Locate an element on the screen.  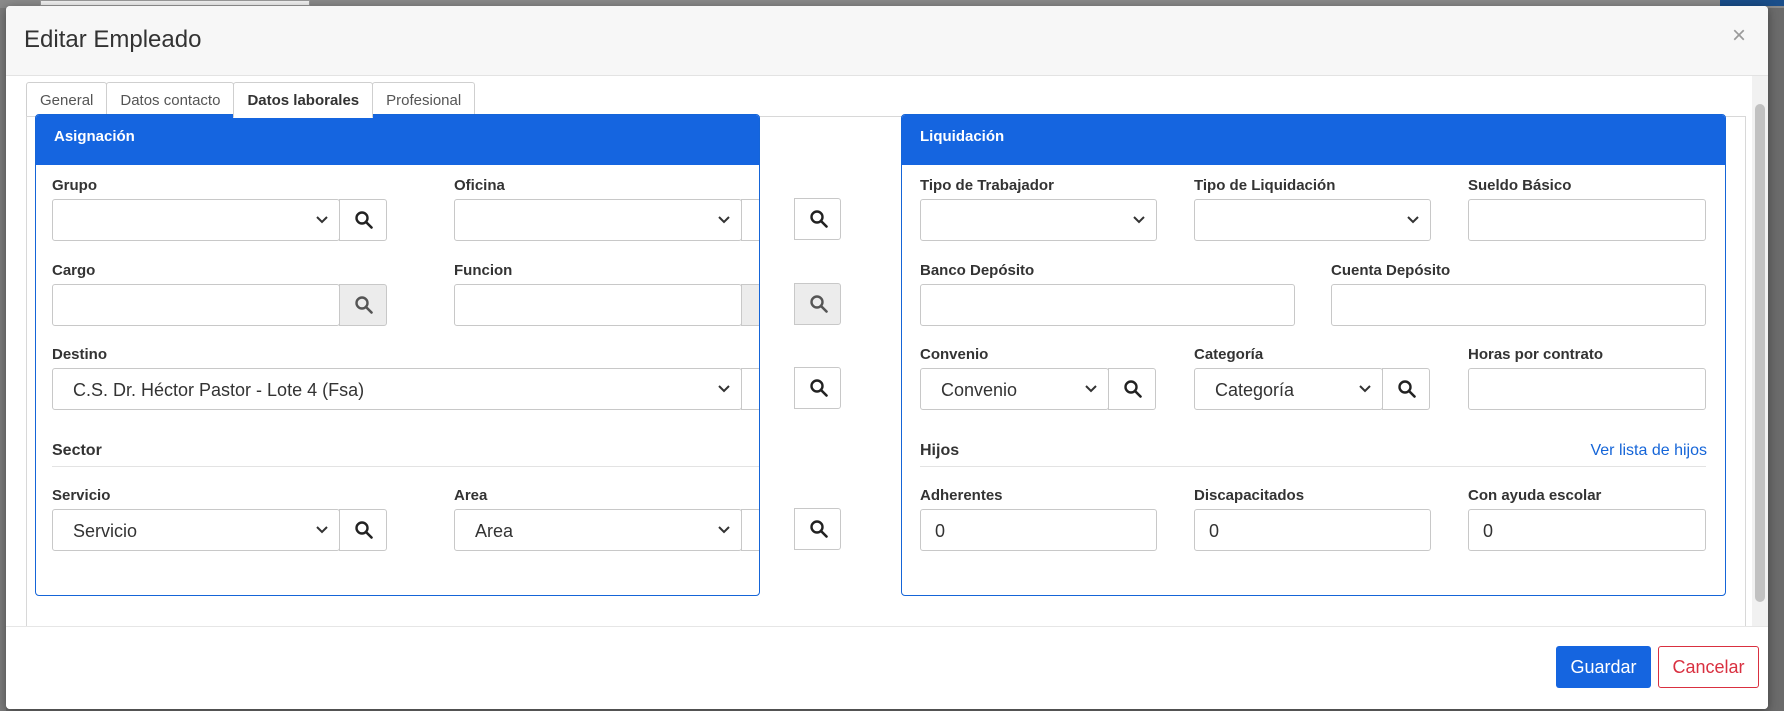
close-icon: × is located at coordinates (1739, 36).